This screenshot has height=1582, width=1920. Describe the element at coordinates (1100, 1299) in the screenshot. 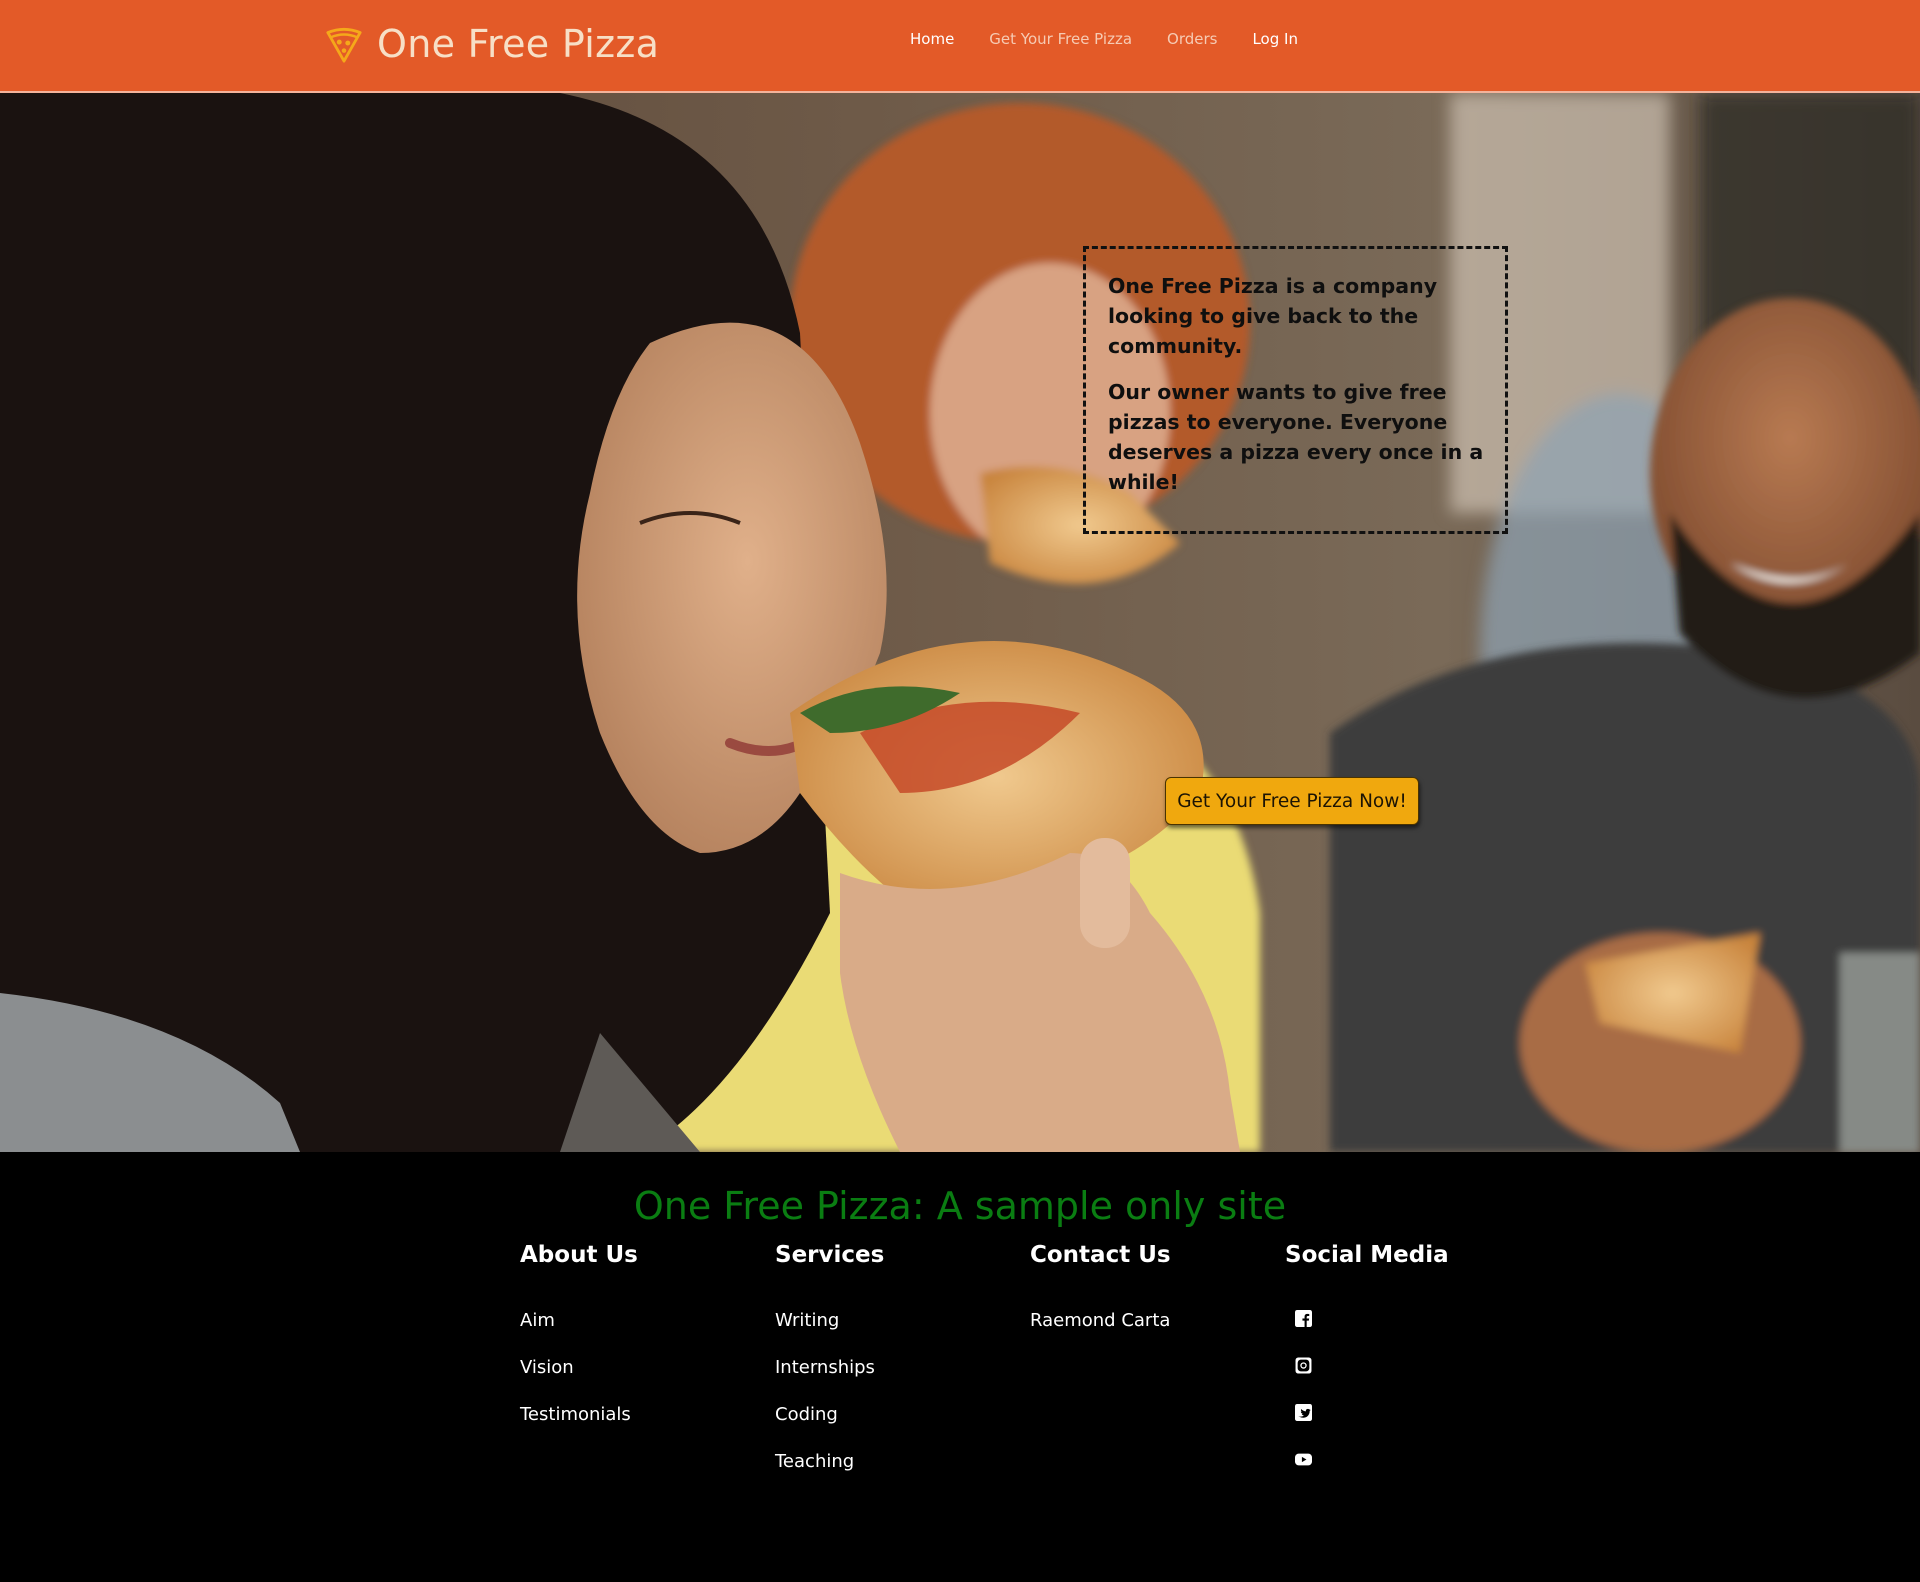

I see `footer-col-contact: Contact Us Raemond Carta` at that location.